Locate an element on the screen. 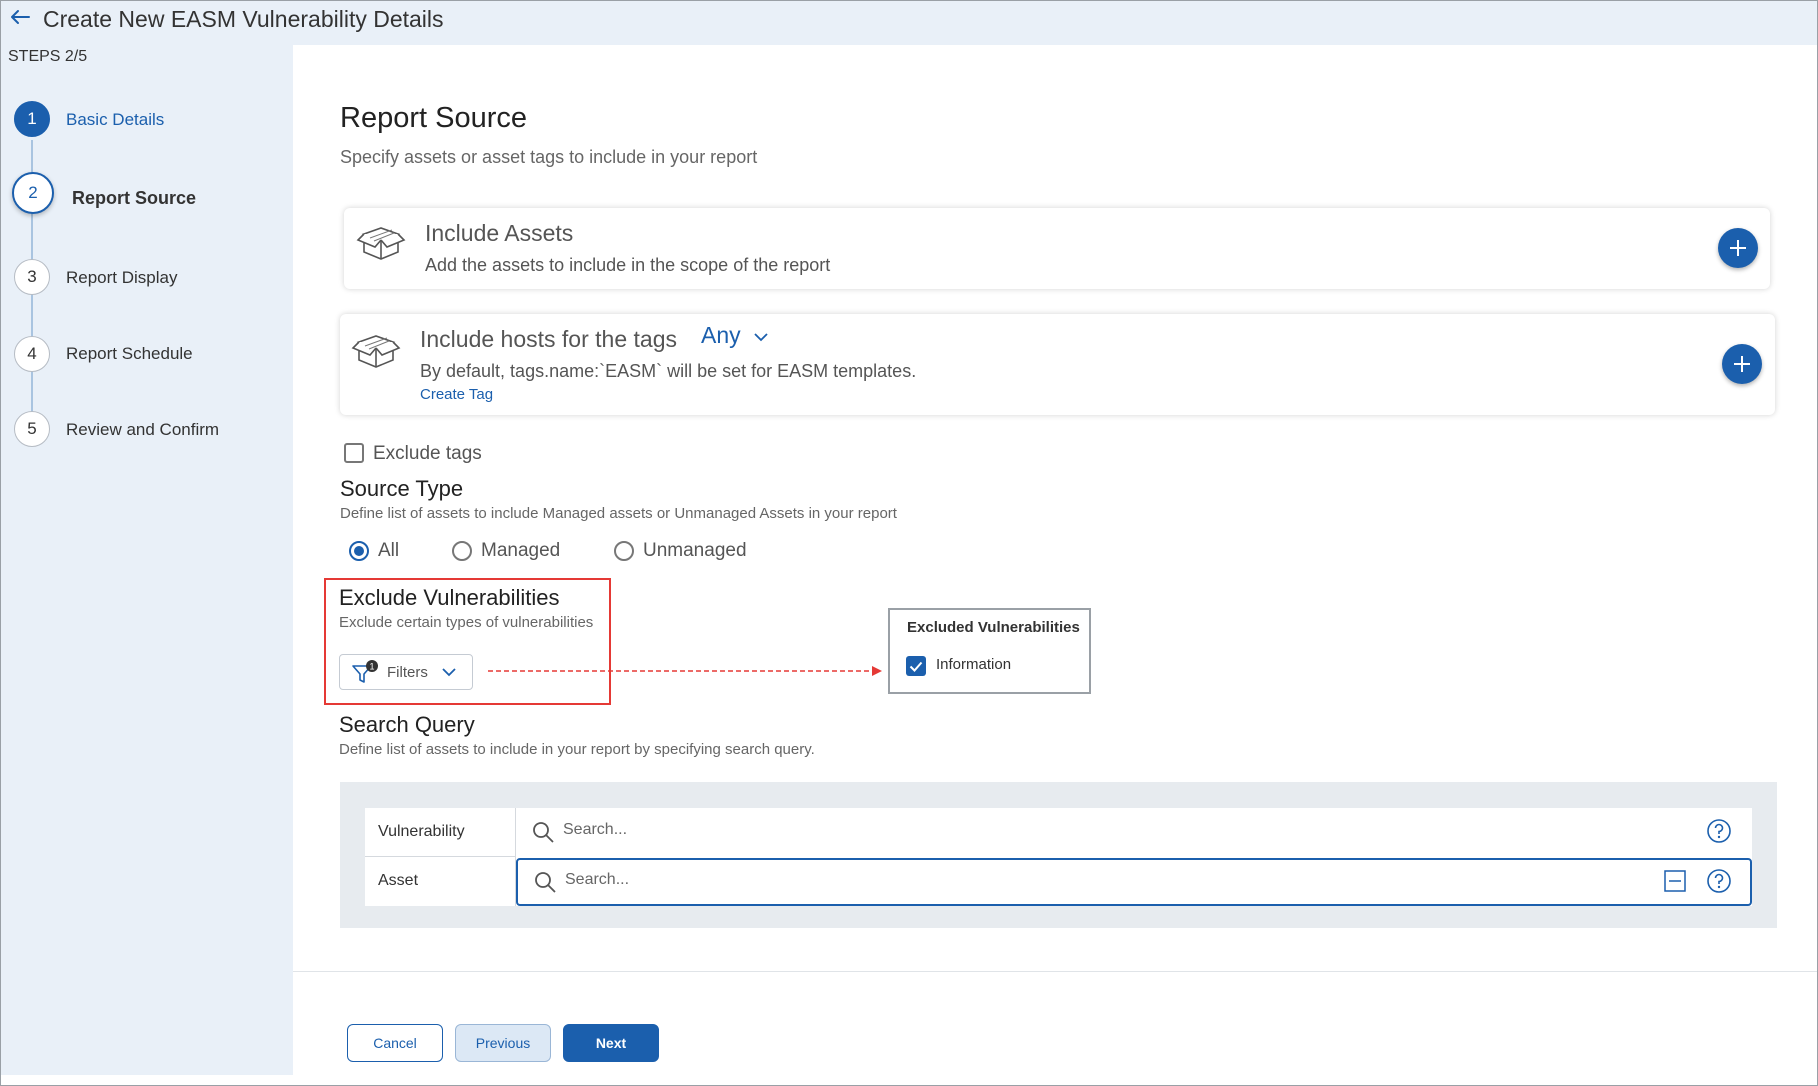  page-title: Create New EASM Vulnerability Details is located at coordinates (243, 19).